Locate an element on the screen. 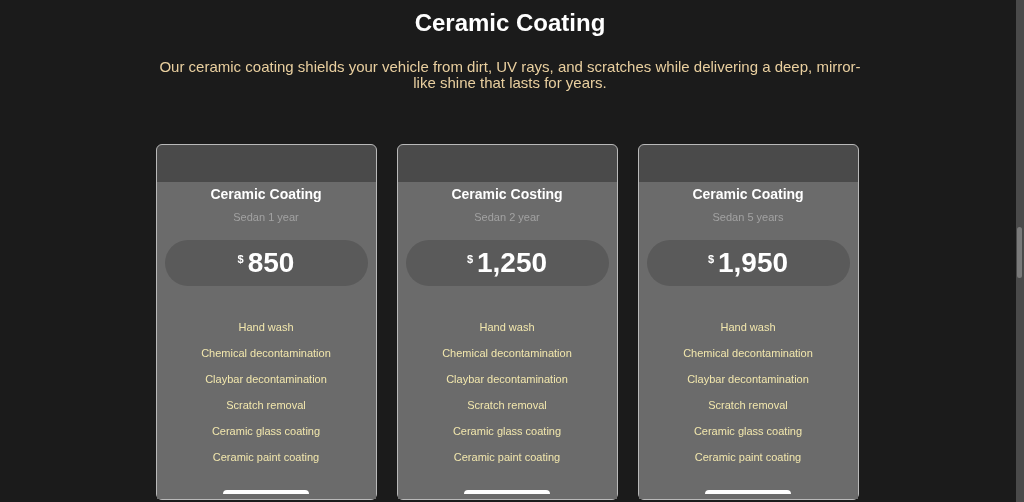 Image resolution: width=1024 pixels, height=502 pixels. price: 1,250 is located at coordinates (512, 263).